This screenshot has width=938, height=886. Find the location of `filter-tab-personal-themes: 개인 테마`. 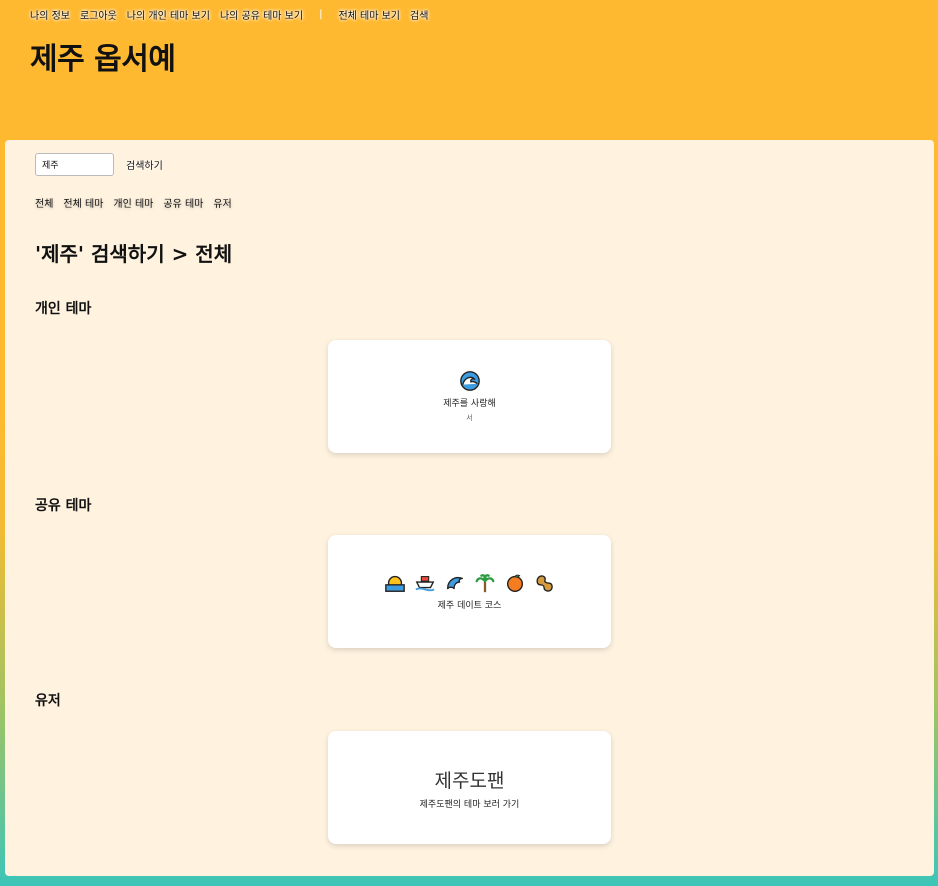

filter-tab-personal-themes: 개인 테마 is located at coordinates (133, 202).